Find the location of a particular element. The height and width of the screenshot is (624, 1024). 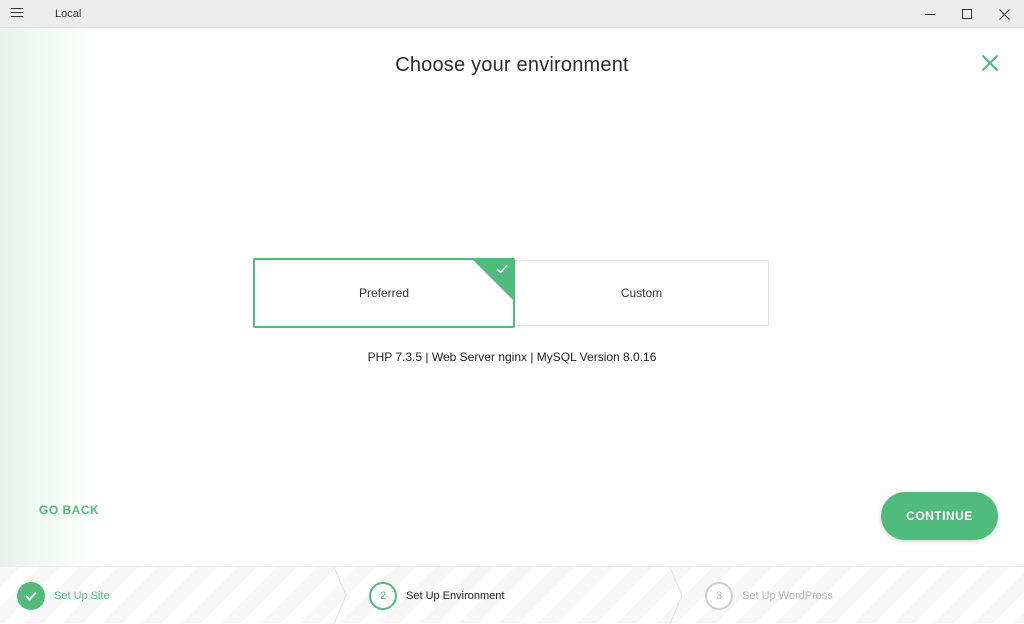

step-label: Set Up WordPress is located at coordinates (787, 595).